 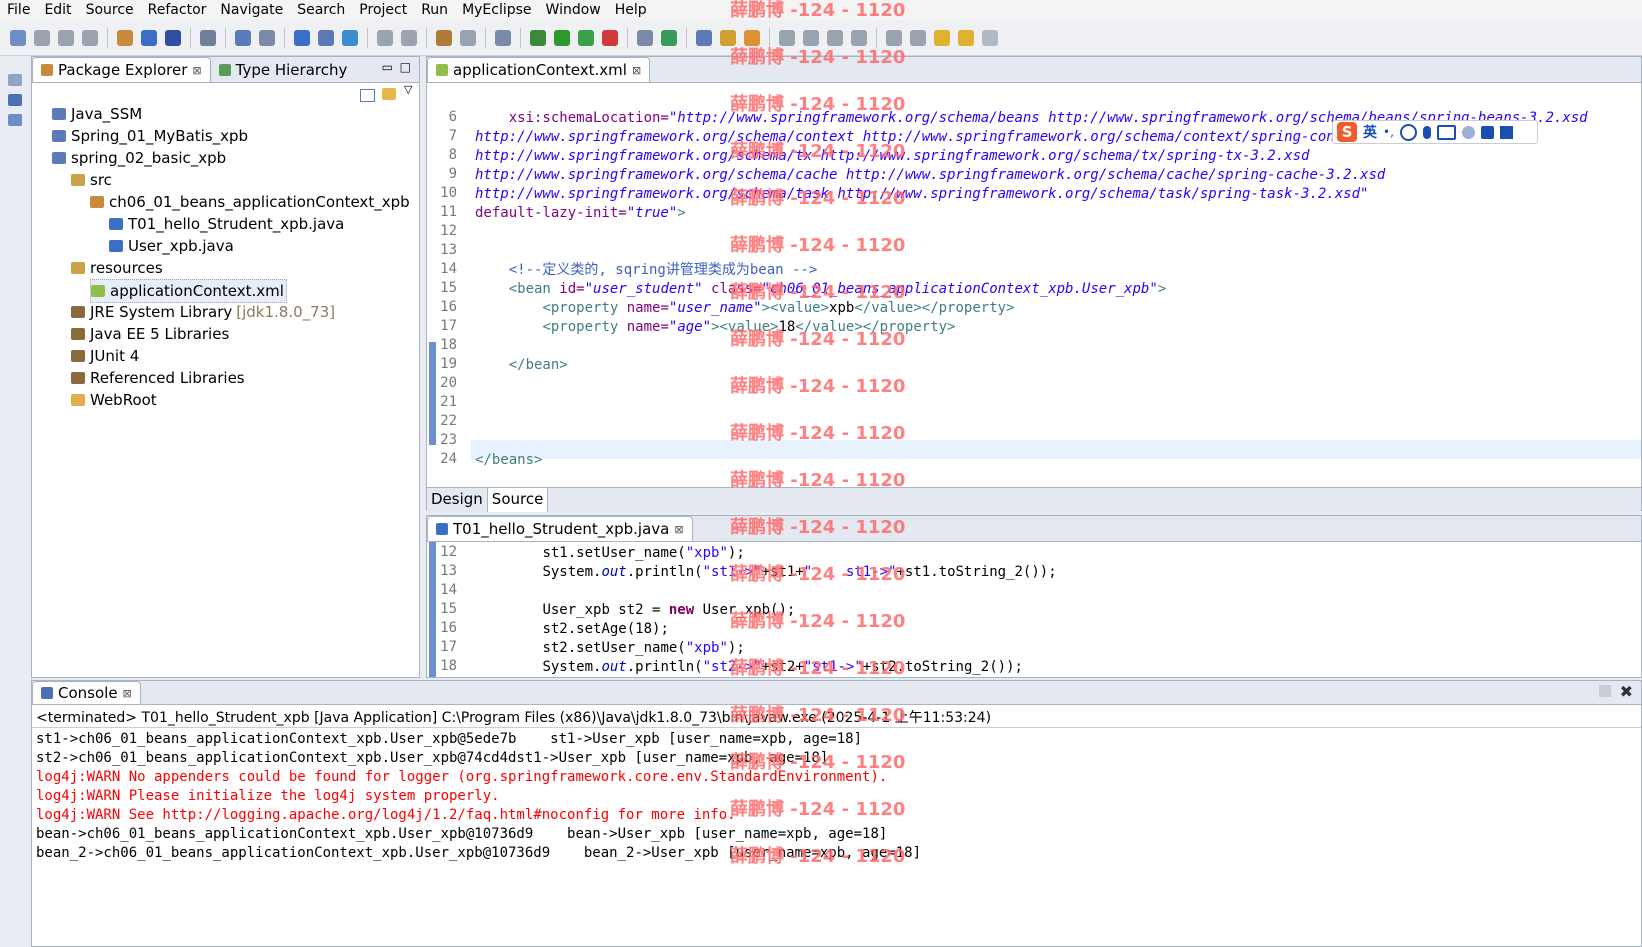 What do you see at coordinates (15, 80) in the screenshot?
I see `restore-view-icon` at bounding box center [15, 80].